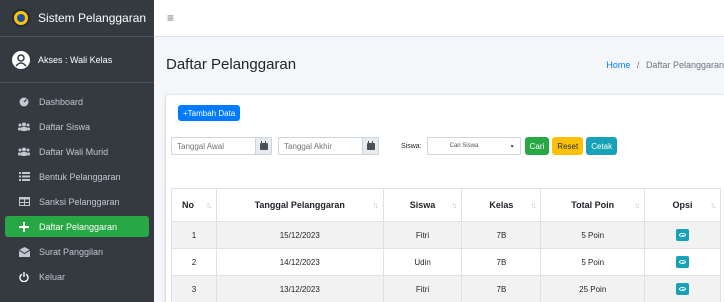  What do you see at coordinates (439, 18) in the screenshot?
I see `topbar: ≡` at bounding box center [439, 18].